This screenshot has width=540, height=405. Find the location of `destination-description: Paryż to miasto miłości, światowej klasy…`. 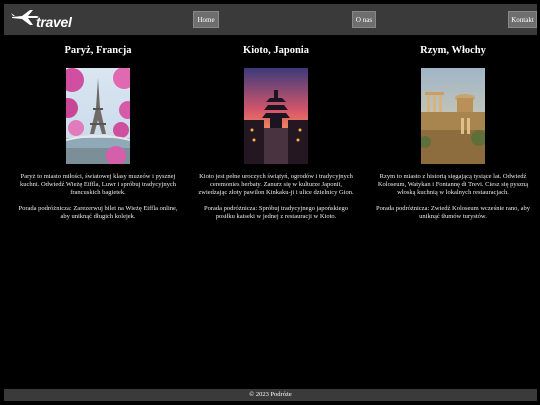

destination-description: Paryż to miasto miłości, światowej klasy… is located at coordinates (98, 185).